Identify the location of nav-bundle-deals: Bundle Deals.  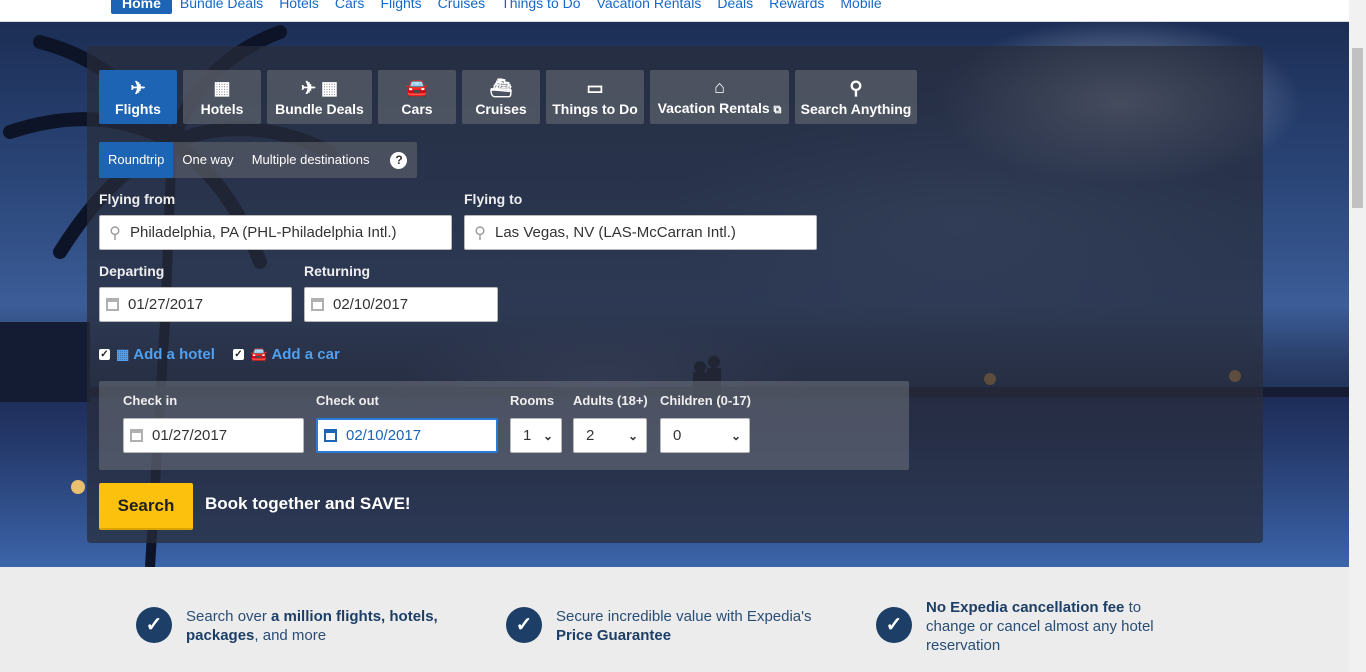
(221, 7).